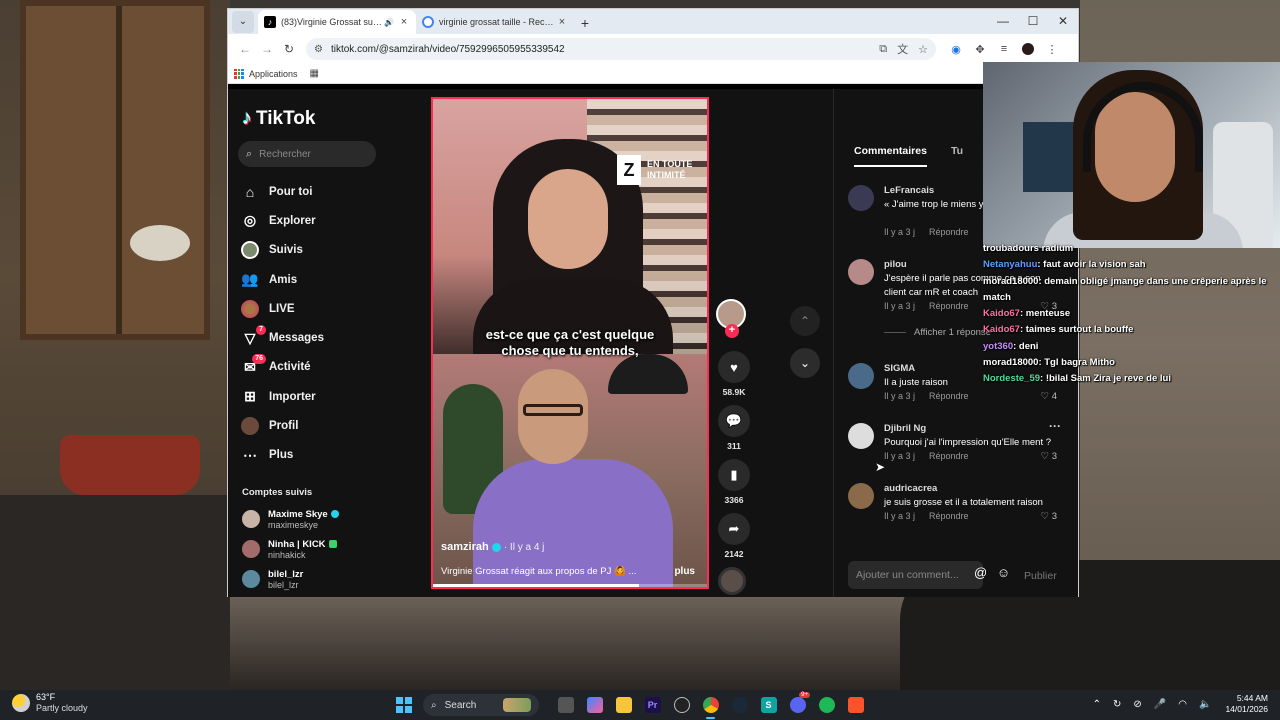 The image size is (1280, 720). I want to click on video-progress-bar, so click(570, 585).